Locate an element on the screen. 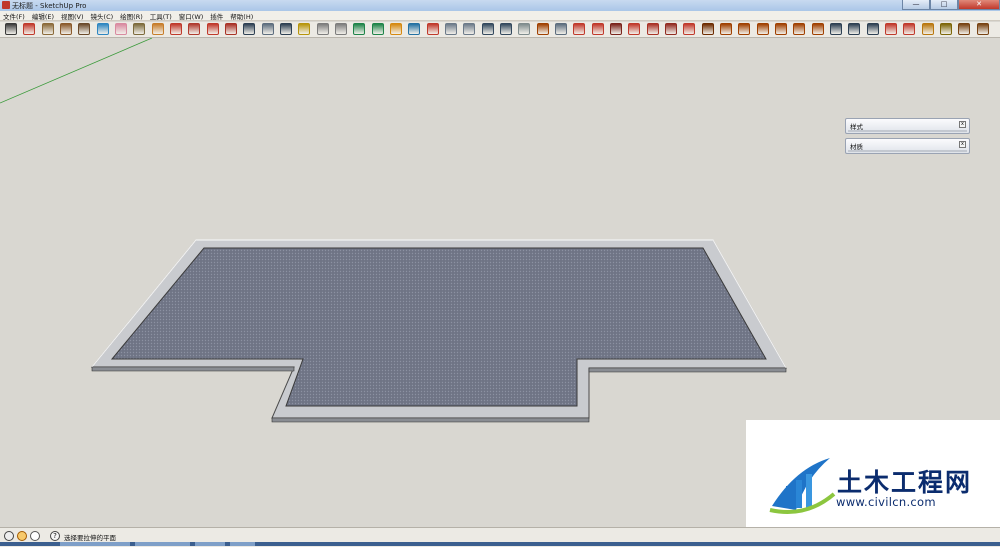 Image resolution: width=1000 pixels, height=547 pixels. menu-camera: 镜头(C) is located at coordinates (102, 16).